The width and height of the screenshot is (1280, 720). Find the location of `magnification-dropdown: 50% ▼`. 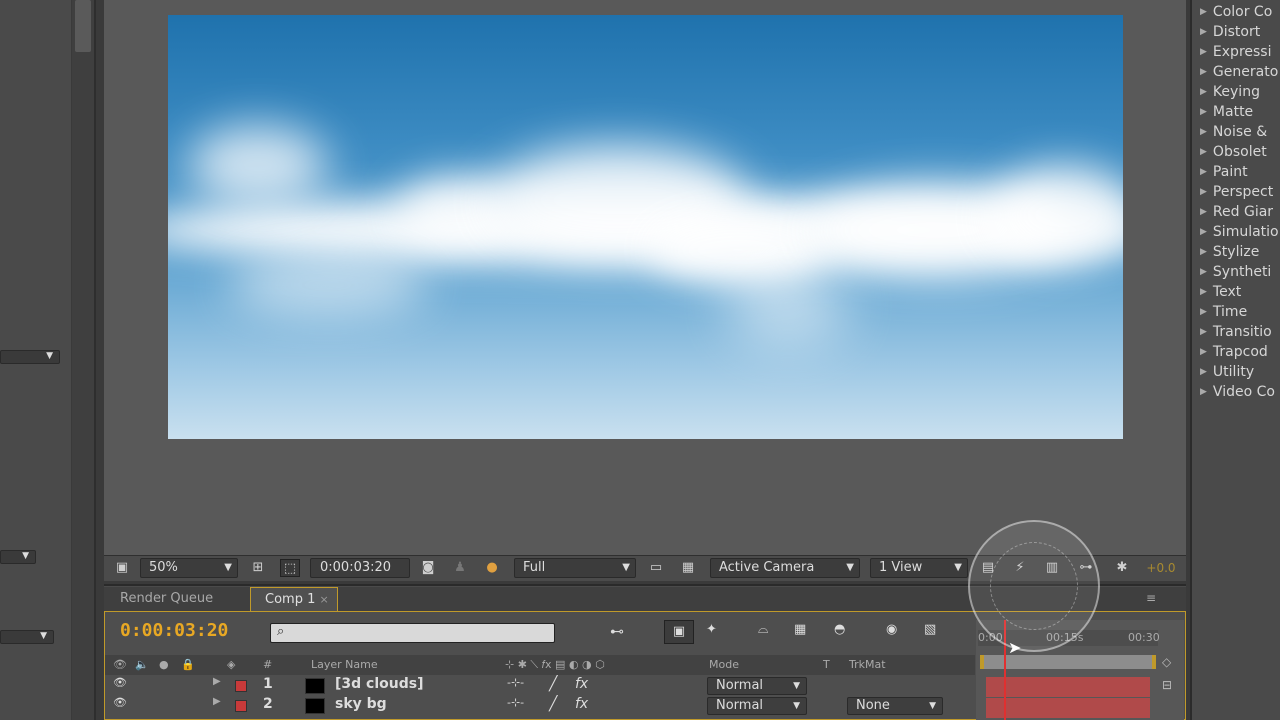

magnification-dropdown: 50% ▼ is located at coordinates (189, 568).